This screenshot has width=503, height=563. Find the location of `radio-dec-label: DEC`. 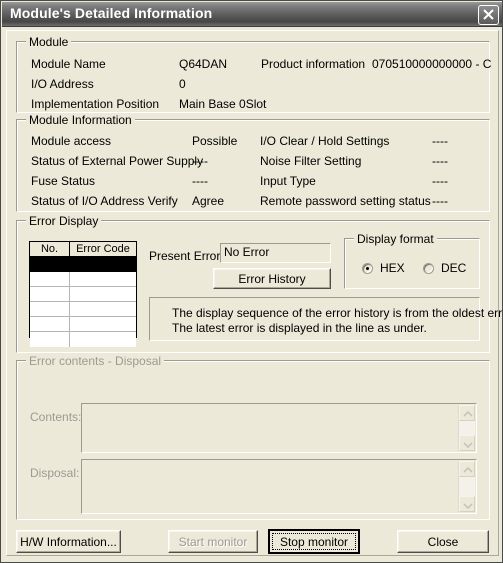

radio-dec-label: DEC is located at coordinates (454, 268).